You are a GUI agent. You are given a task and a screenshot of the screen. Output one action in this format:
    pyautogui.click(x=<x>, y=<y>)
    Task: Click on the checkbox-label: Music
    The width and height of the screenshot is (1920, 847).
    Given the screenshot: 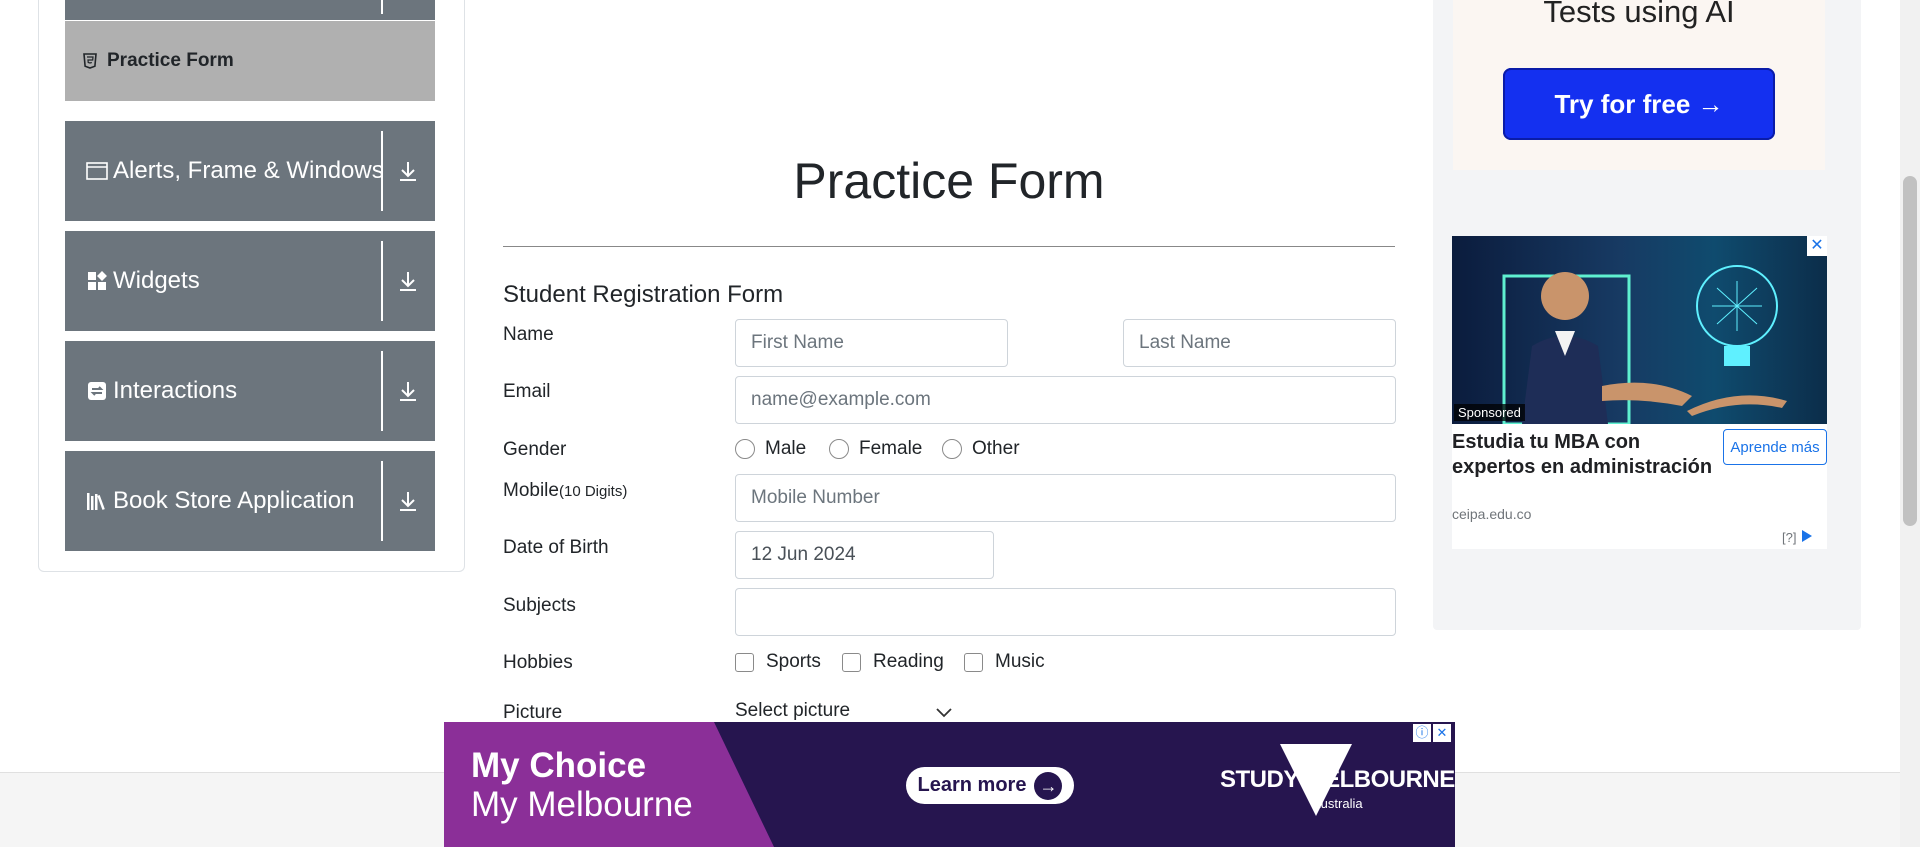 What is the action you would take?
    pyautogui.click(x=1020, y=661)
    